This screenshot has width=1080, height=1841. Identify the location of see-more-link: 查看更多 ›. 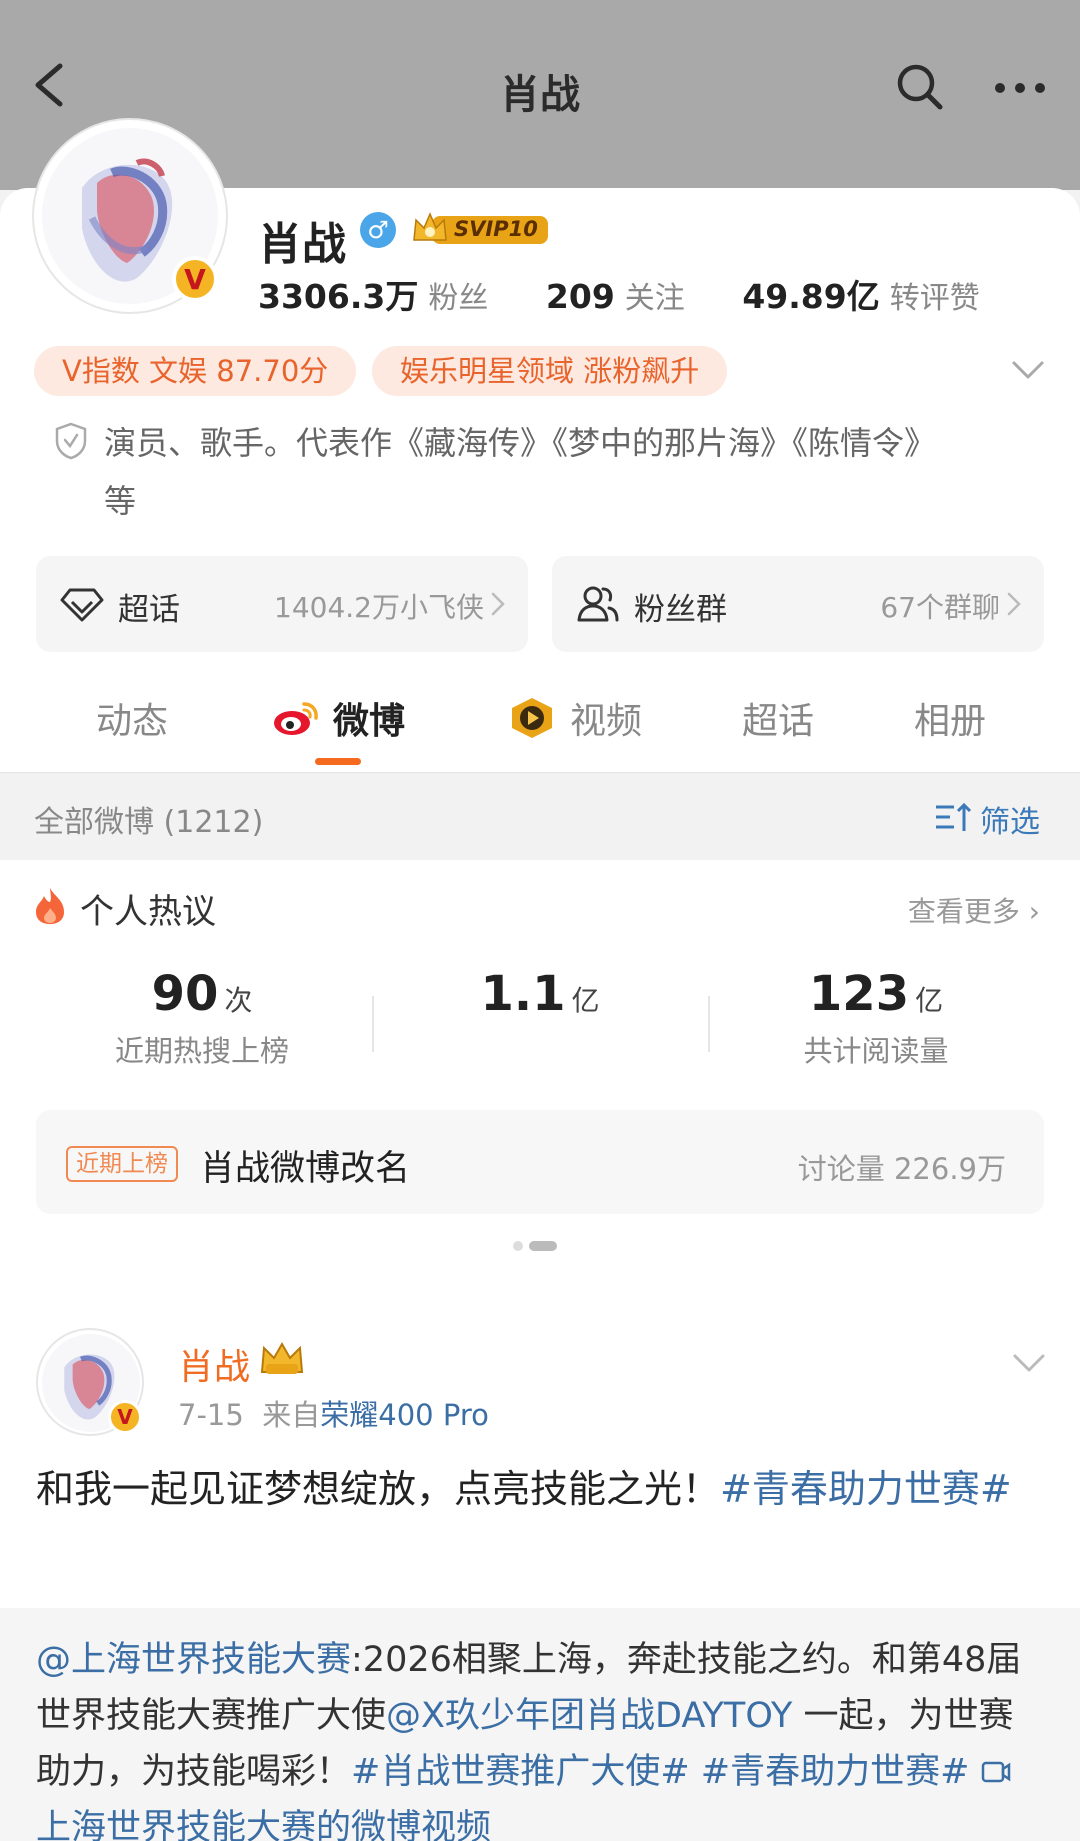
(974, 910).